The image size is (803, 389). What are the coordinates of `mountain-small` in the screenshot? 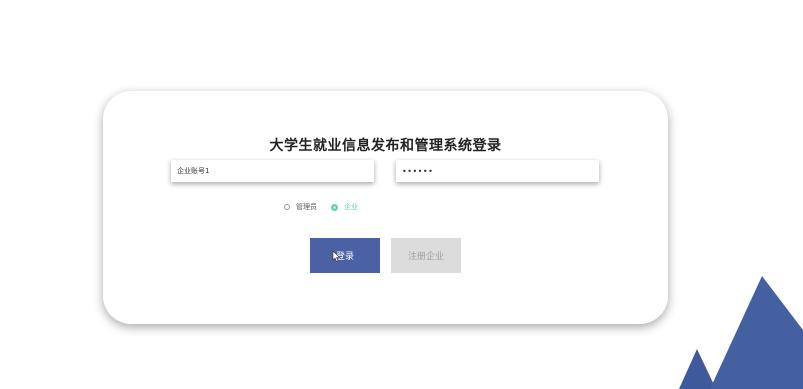 It's located at (697, 369).